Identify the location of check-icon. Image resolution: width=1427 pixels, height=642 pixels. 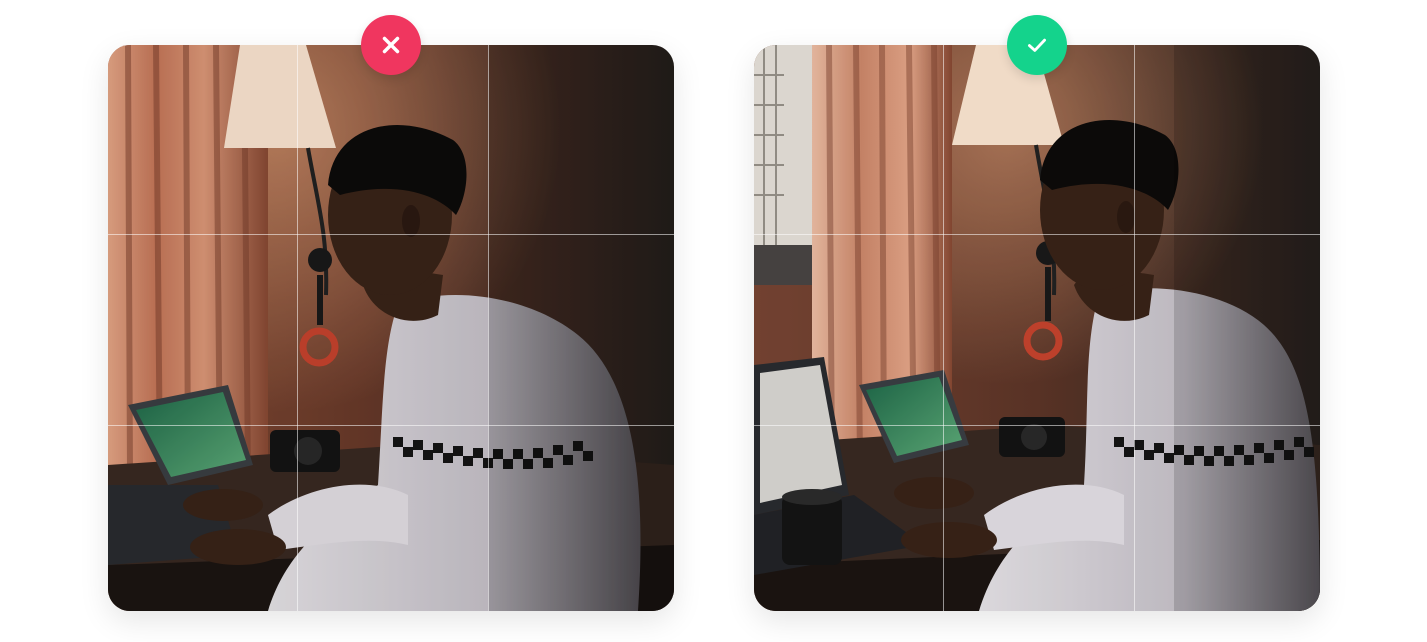
(1037, 45).